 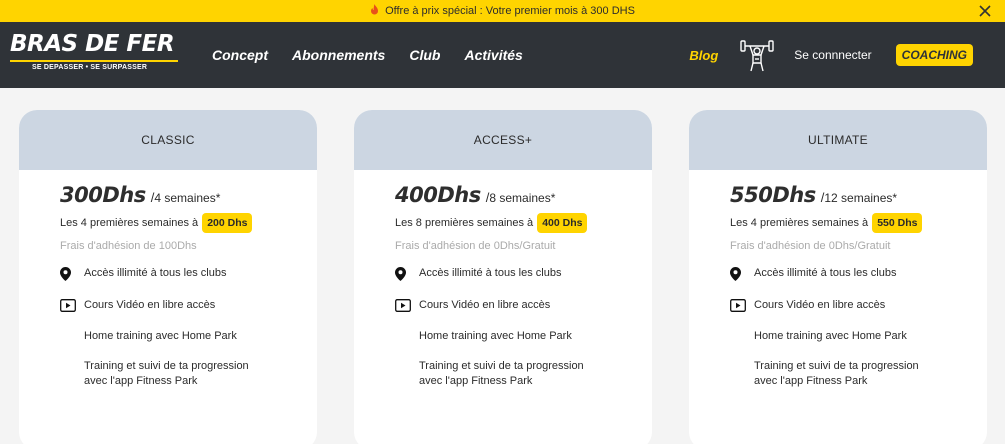 I want to click on plan-name: ULTIMATE, so click(x=838, y=140).